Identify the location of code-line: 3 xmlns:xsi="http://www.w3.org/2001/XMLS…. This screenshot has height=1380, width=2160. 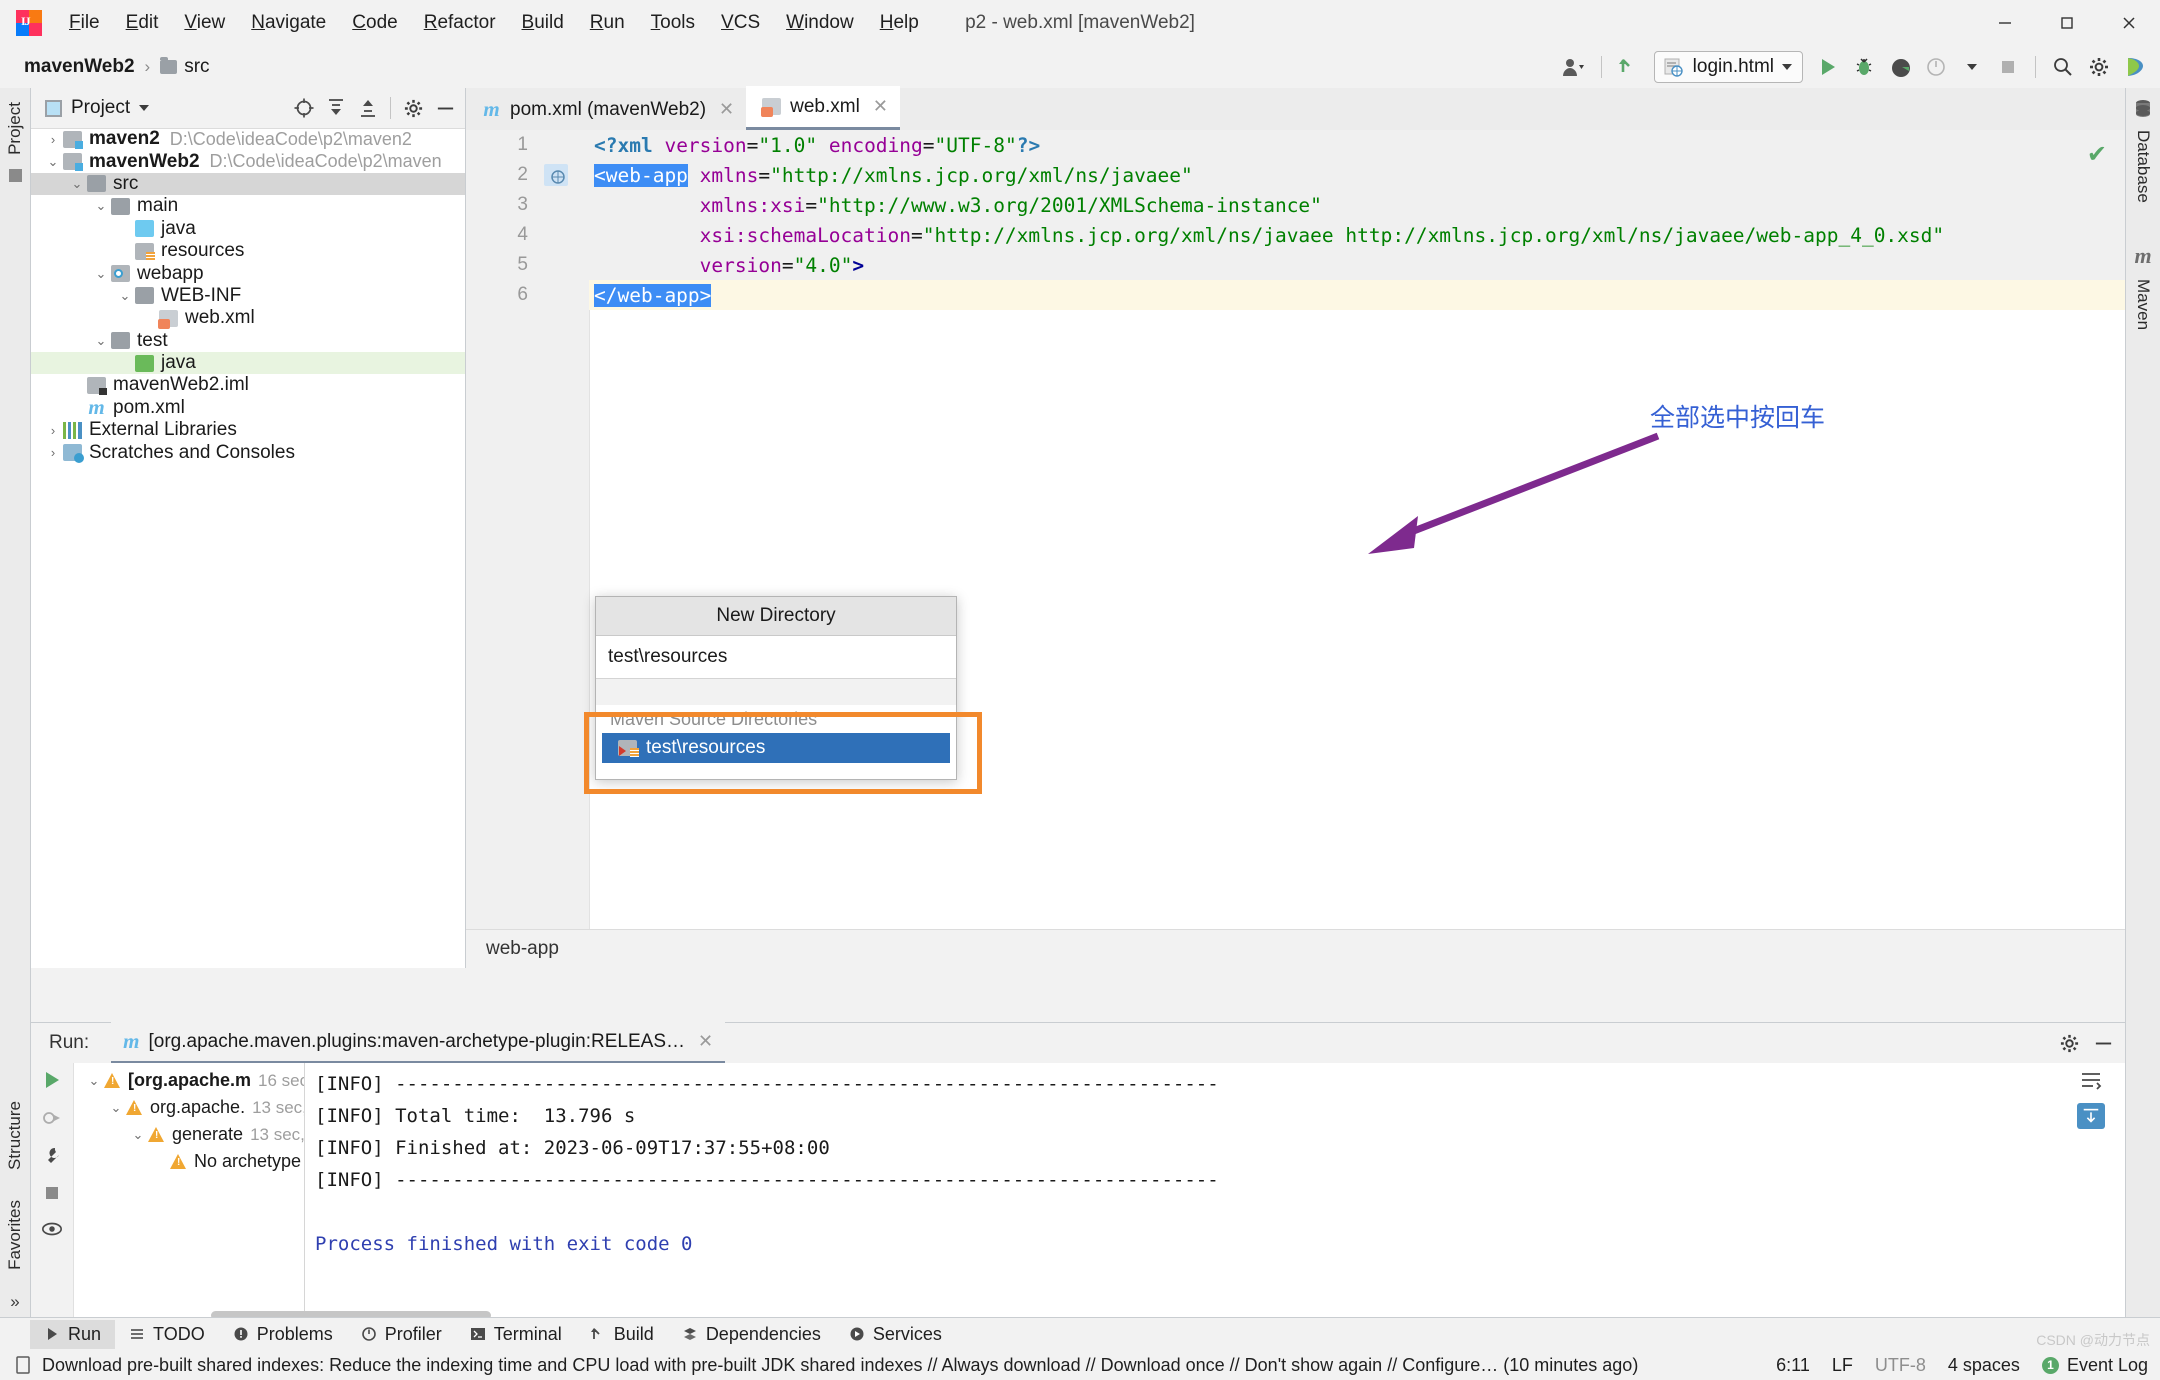
(1295, 205).